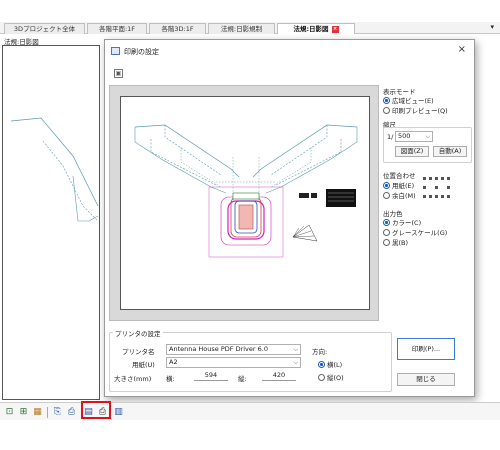 This screenshot has height=450, width=500. I want to click on radio-label: 広域ビュー(E), so click(413, 101).